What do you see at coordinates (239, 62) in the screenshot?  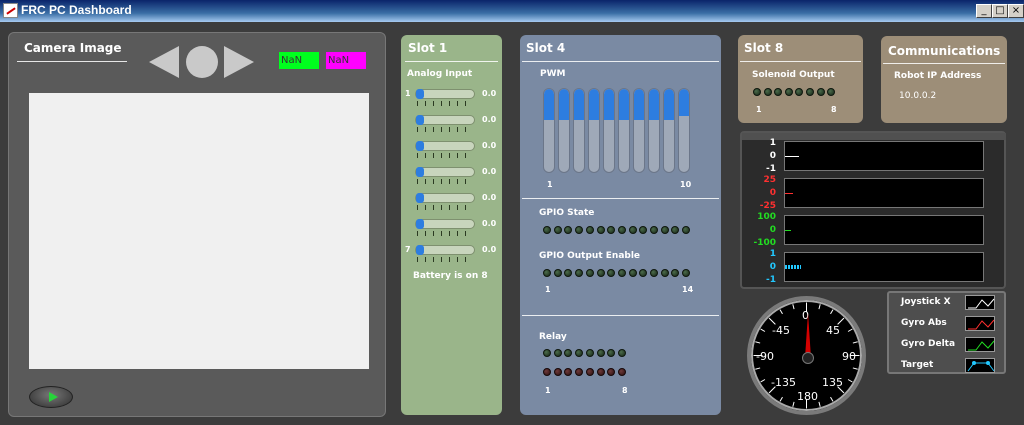 I see `right-arrow-icon` at bounding box center [239, 62].